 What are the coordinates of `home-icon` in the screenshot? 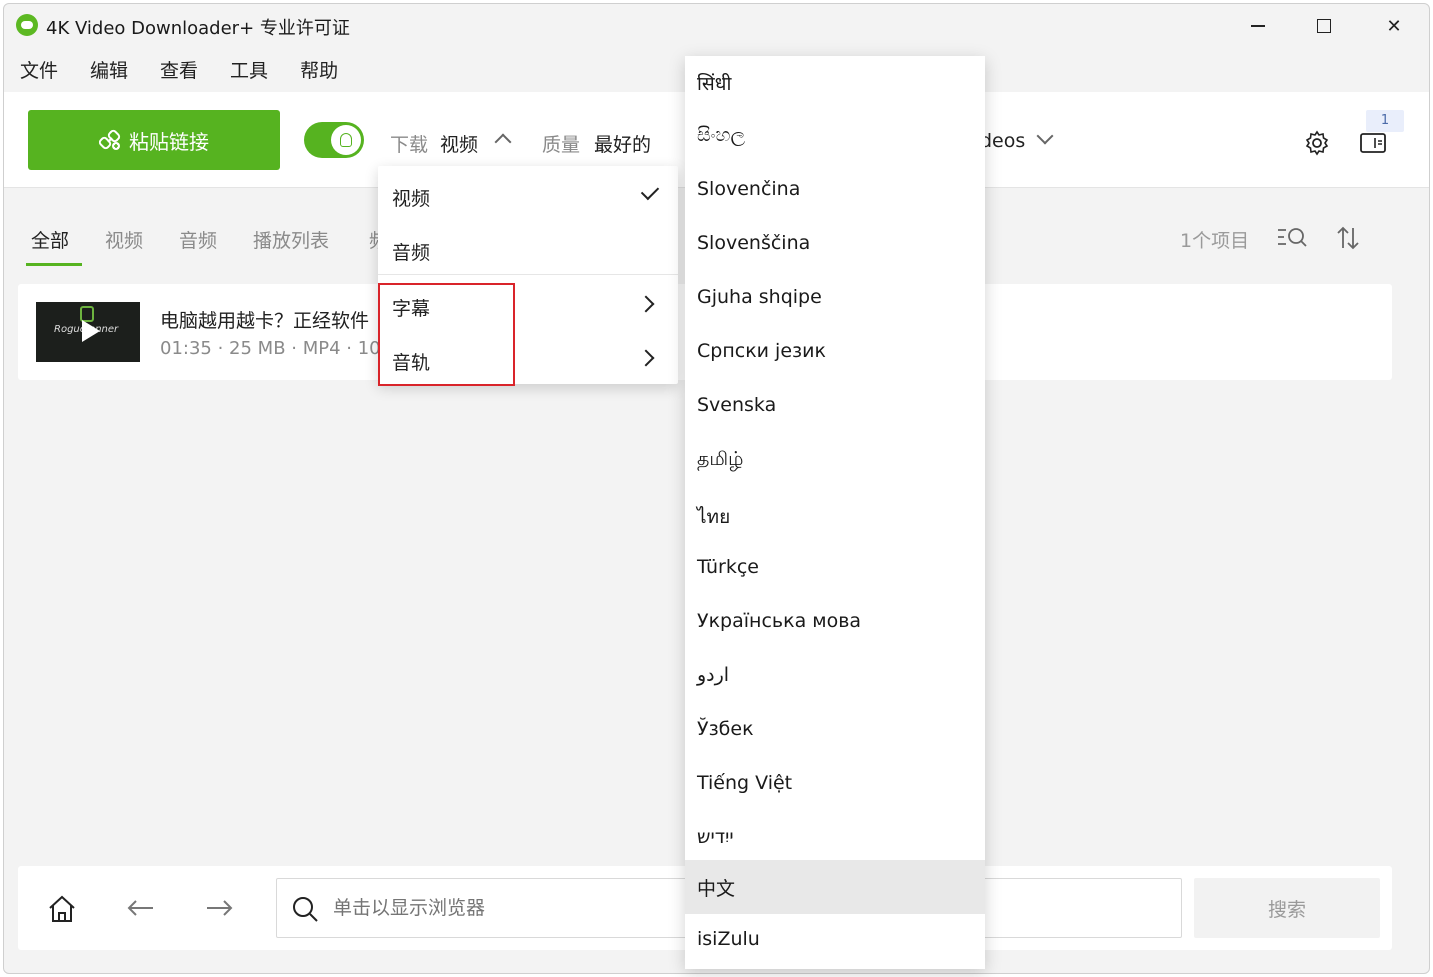 It's located at (62, 909).